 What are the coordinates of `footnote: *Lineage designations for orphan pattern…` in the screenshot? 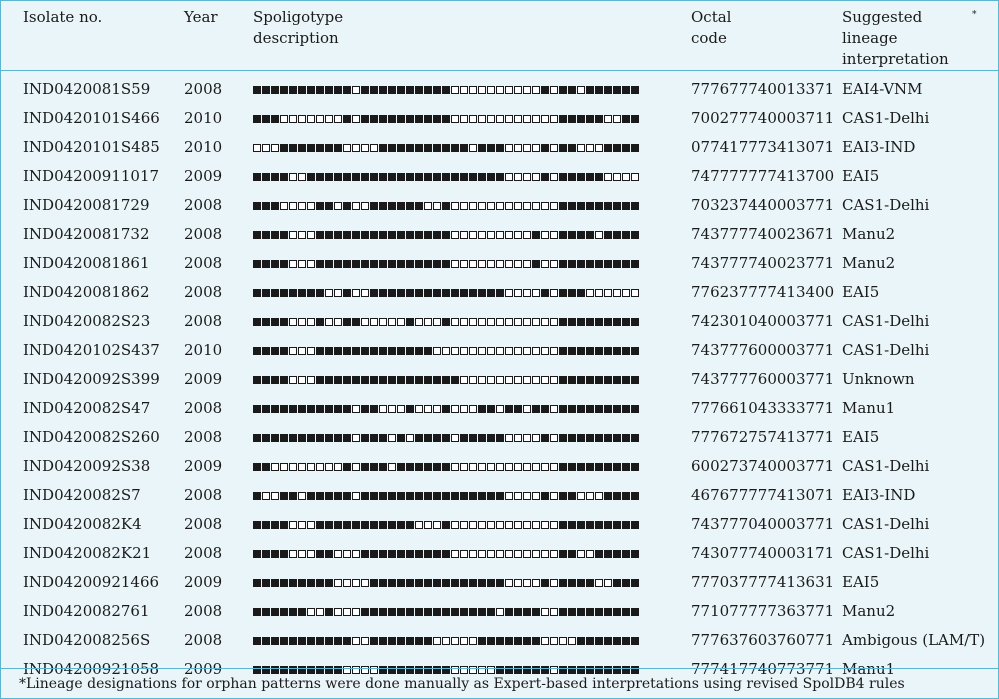 It's located at (499, 683).